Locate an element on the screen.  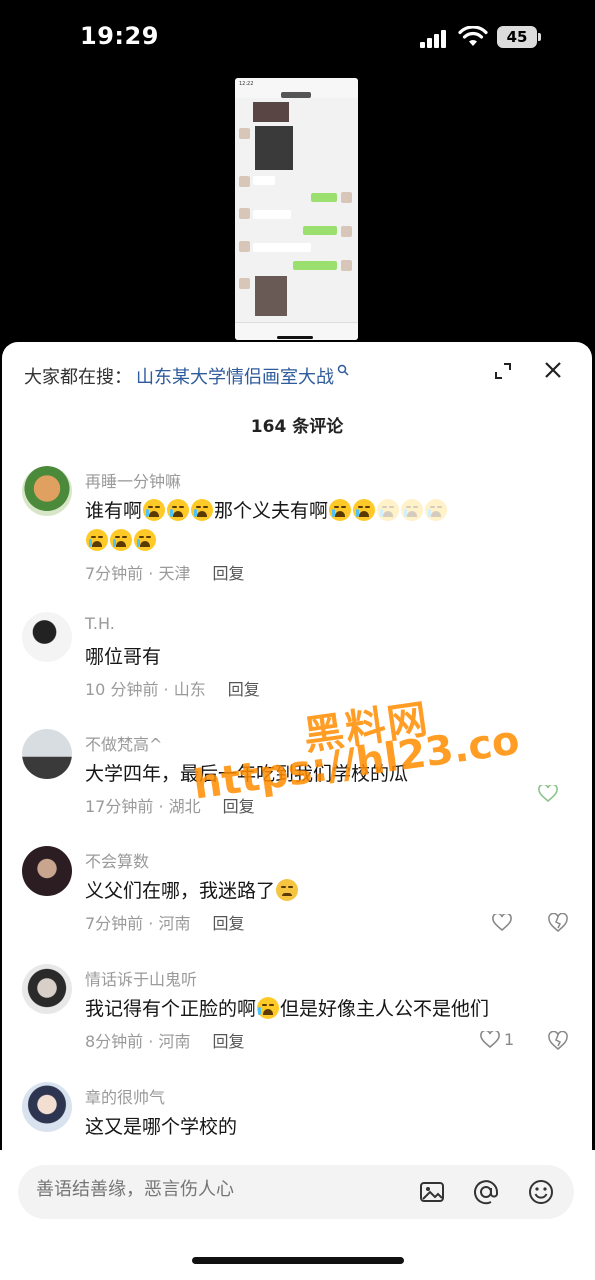
comment-input is located at coordinates (216, 1189).